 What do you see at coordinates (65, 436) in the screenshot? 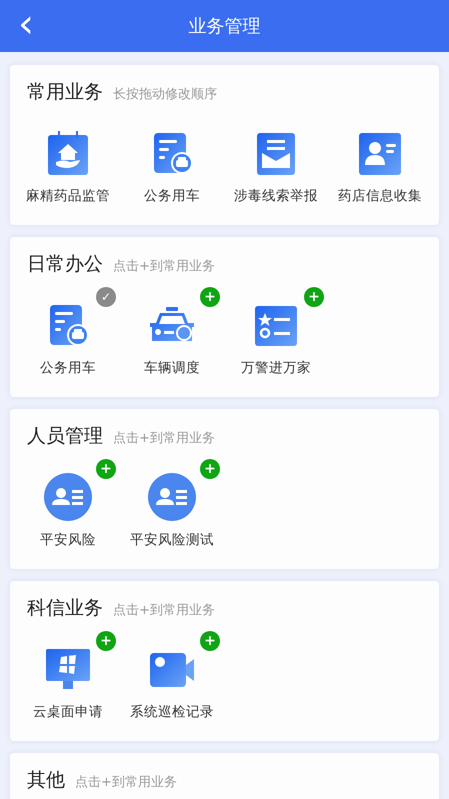
I see `section-title: 人员管理` at bounding box center [65, 436].